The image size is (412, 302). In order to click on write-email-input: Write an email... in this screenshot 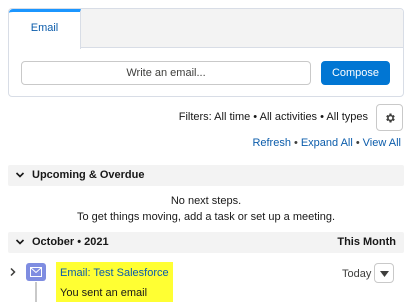, I will do `click(166, 73)`.